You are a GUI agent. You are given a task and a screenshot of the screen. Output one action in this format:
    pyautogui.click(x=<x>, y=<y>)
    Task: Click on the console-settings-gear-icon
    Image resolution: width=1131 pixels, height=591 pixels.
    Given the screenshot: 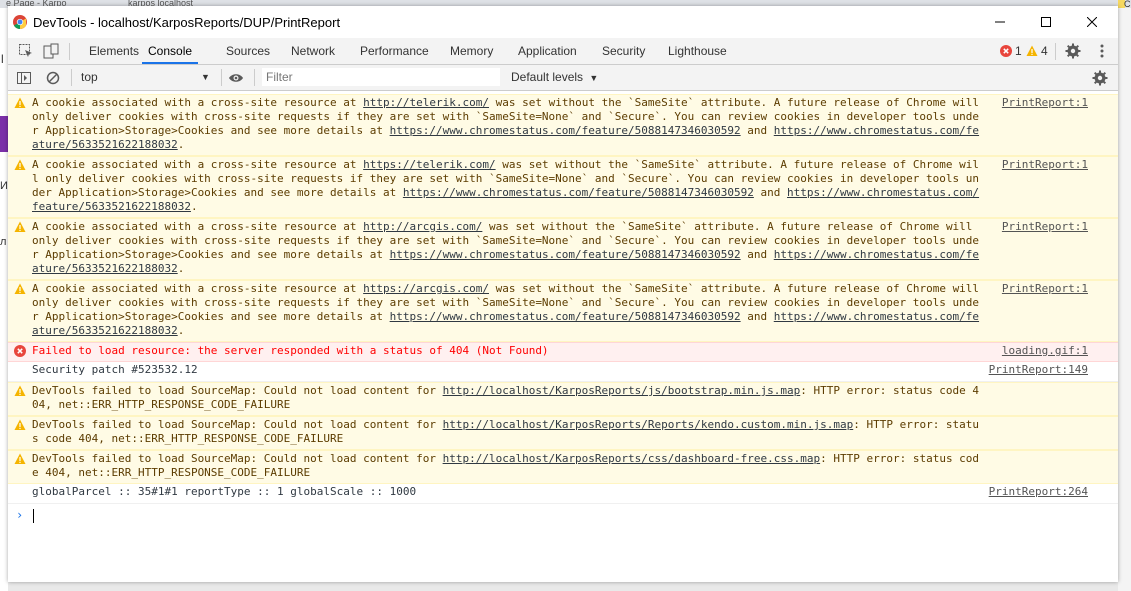 What is the action you would take?
    pyautogui.click(x=1100, y=78)
    